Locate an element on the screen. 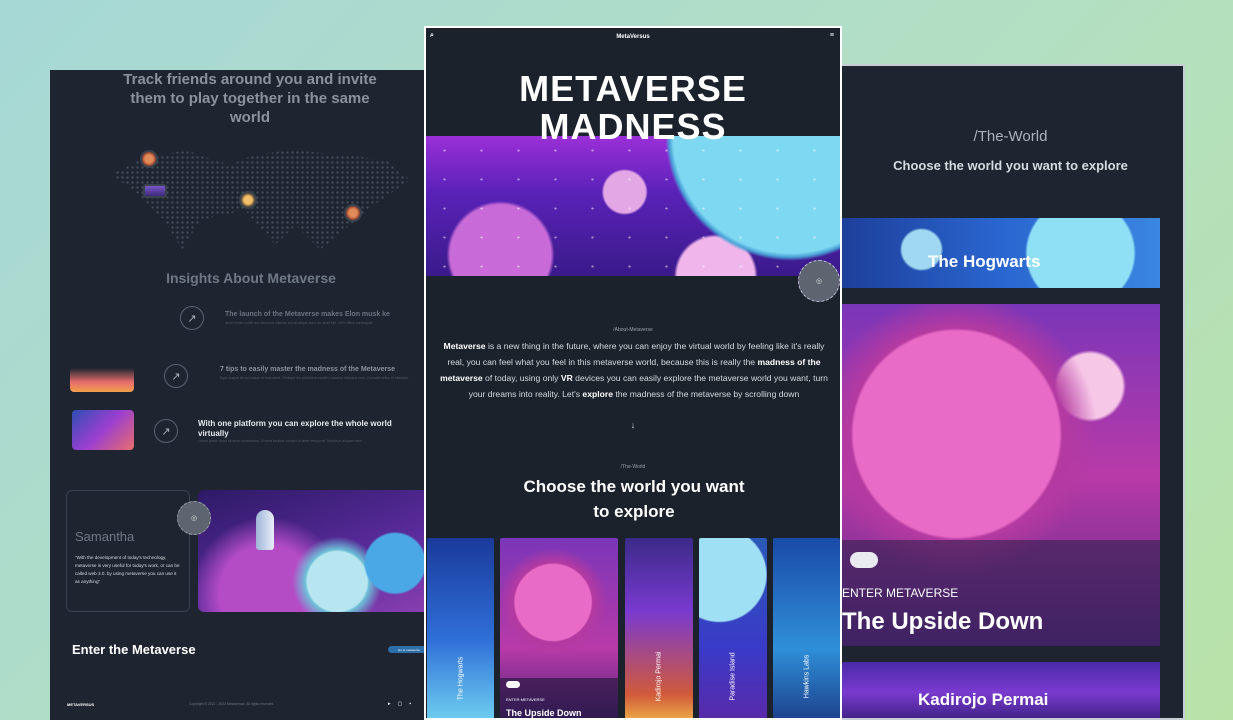 The width and height of the screenshot is (1233, 720). menu-icon: ≡ is located at coordinates (832, 35).